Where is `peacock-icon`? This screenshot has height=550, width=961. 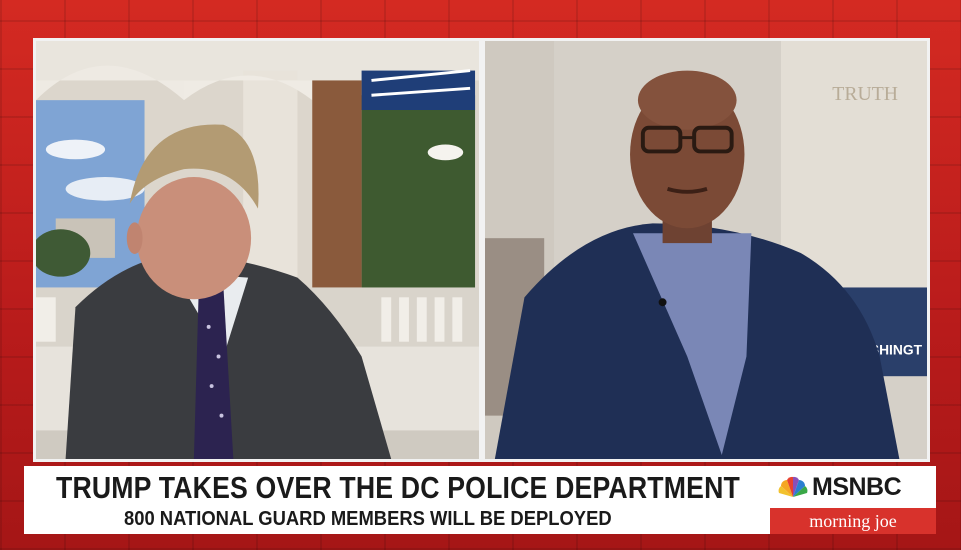
peacock-icon is located at coordinates (793, 486).